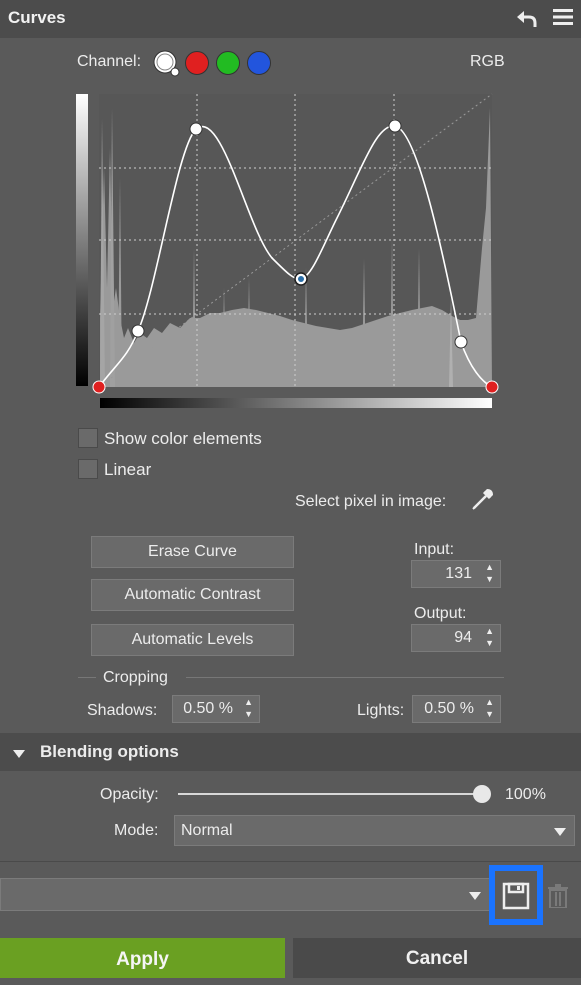 The width and height of the screenshot is (581, 985). I want to click on curve-point-white, so click(492, 387).